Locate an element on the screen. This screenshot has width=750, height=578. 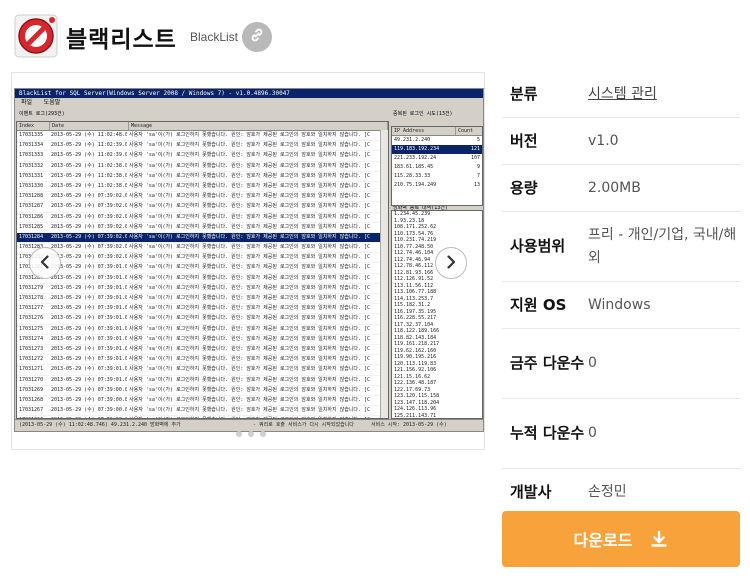
info-label: 버전 is located at coordinates (524, 140).